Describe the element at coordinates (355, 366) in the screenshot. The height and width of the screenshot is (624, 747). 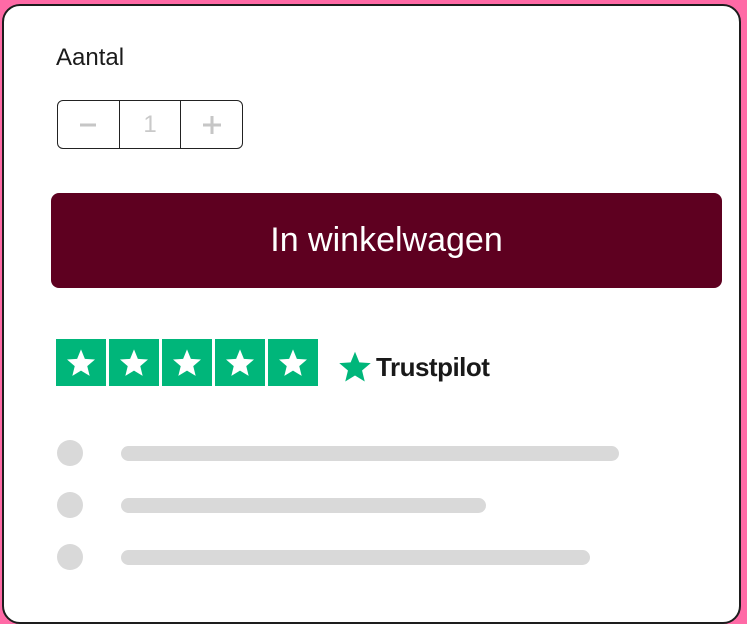
I see `trustpilot-star-icon` at that location.